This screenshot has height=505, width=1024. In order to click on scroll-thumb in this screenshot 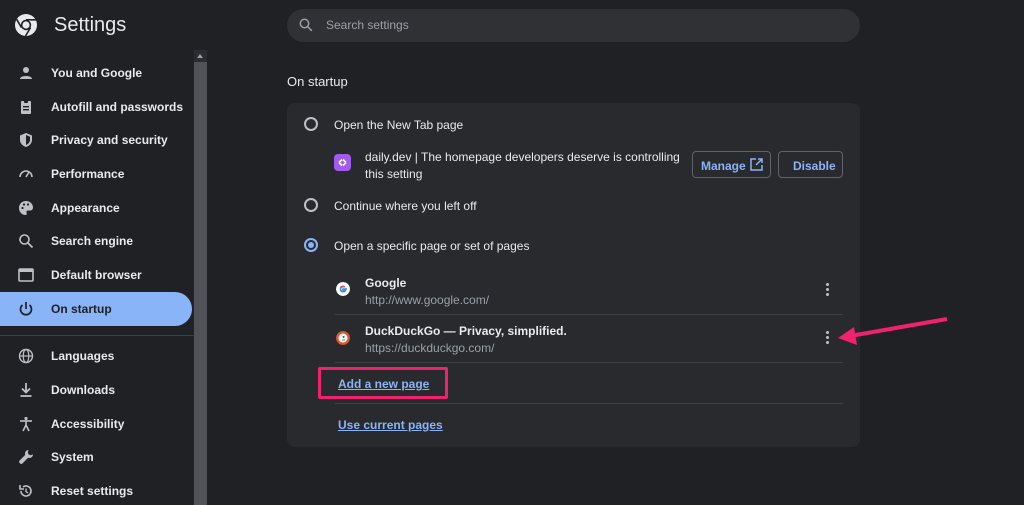, I will do `click(200, 283)`.